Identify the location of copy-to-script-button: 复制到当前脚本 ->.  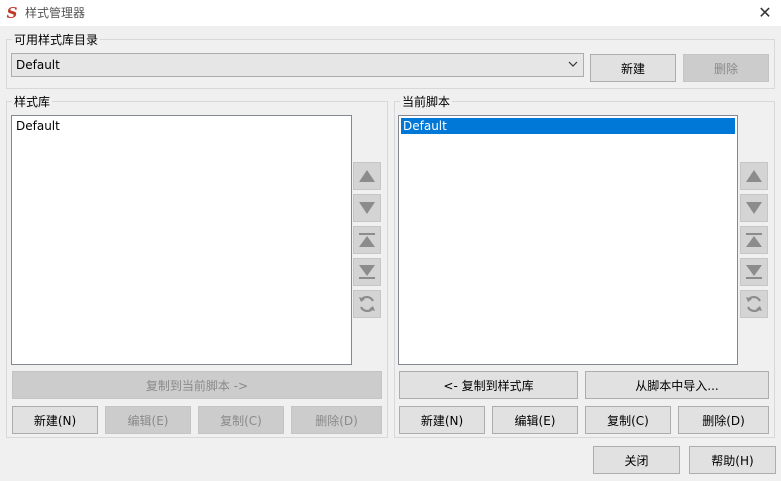
(197, 385).